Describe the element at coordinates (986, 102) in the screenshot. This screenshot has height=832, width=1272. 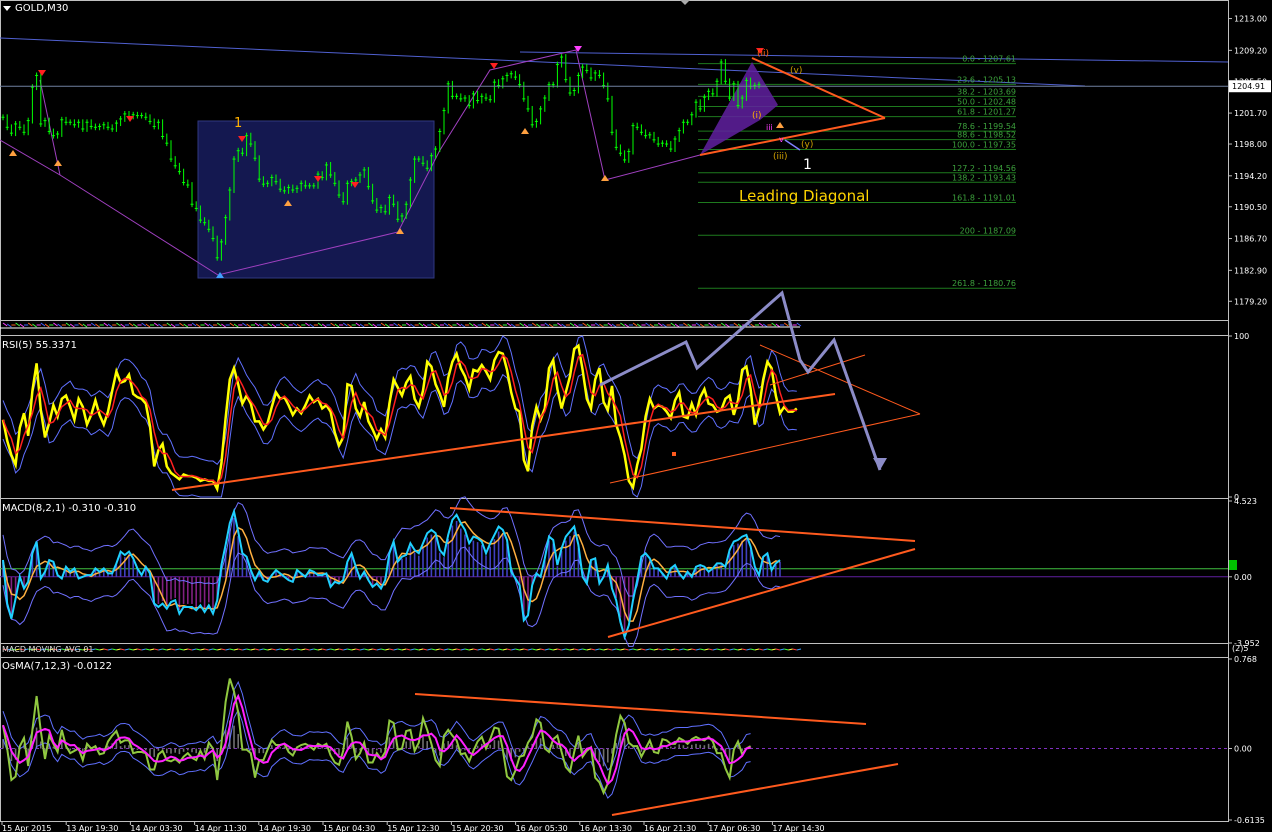
I see `fib-level-label: 50.0 - 1202.48` at that location.